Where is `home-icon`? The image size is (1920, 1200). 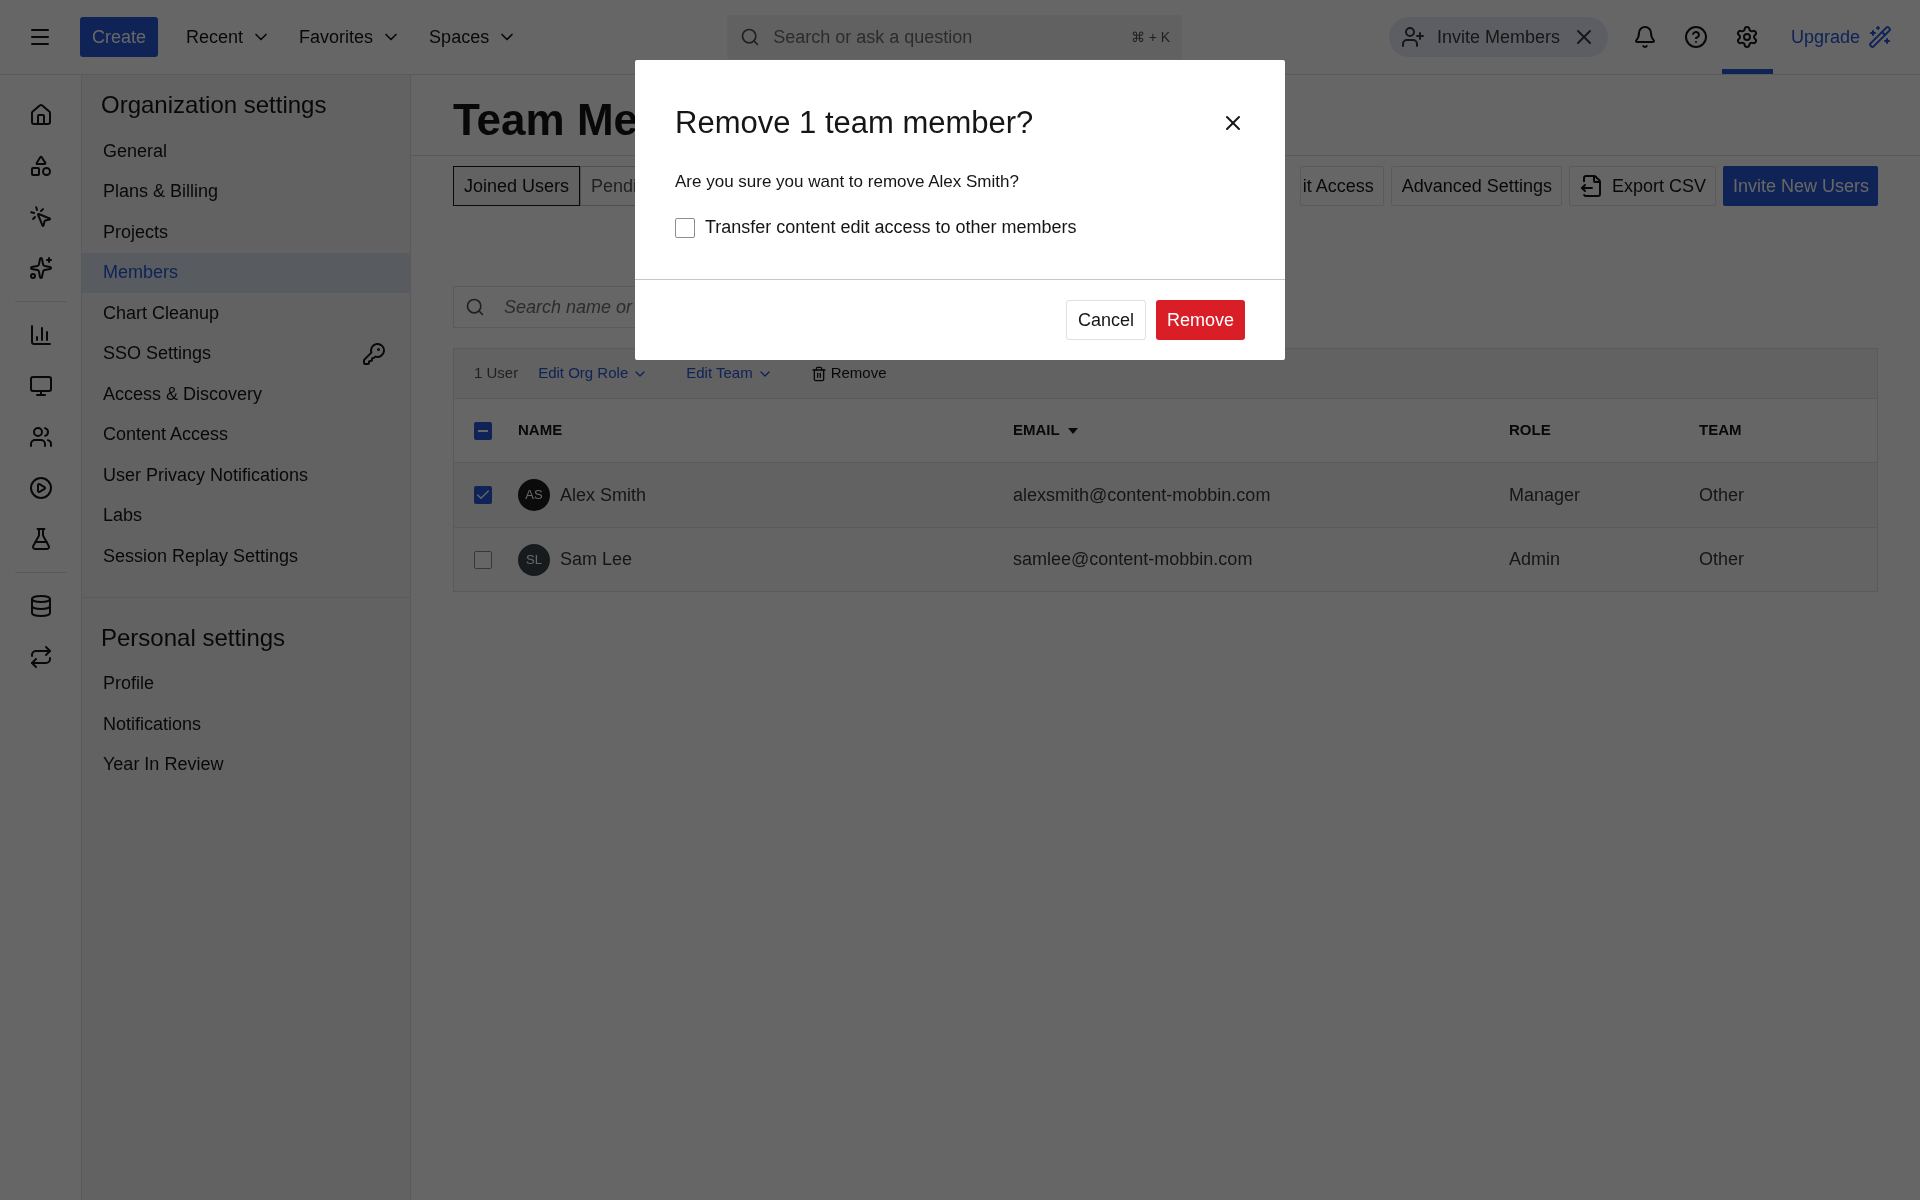
home-icon is located at coordinates (40, 115).